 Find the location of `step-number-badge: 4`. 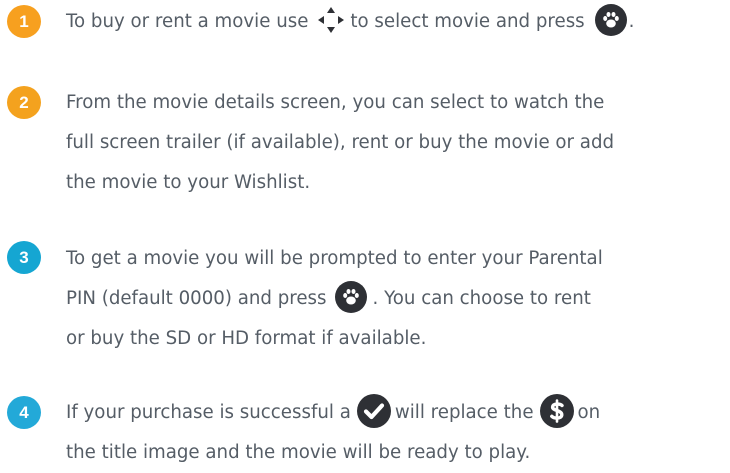

step-number-badge: 4 is located at coordinates (24, 412).